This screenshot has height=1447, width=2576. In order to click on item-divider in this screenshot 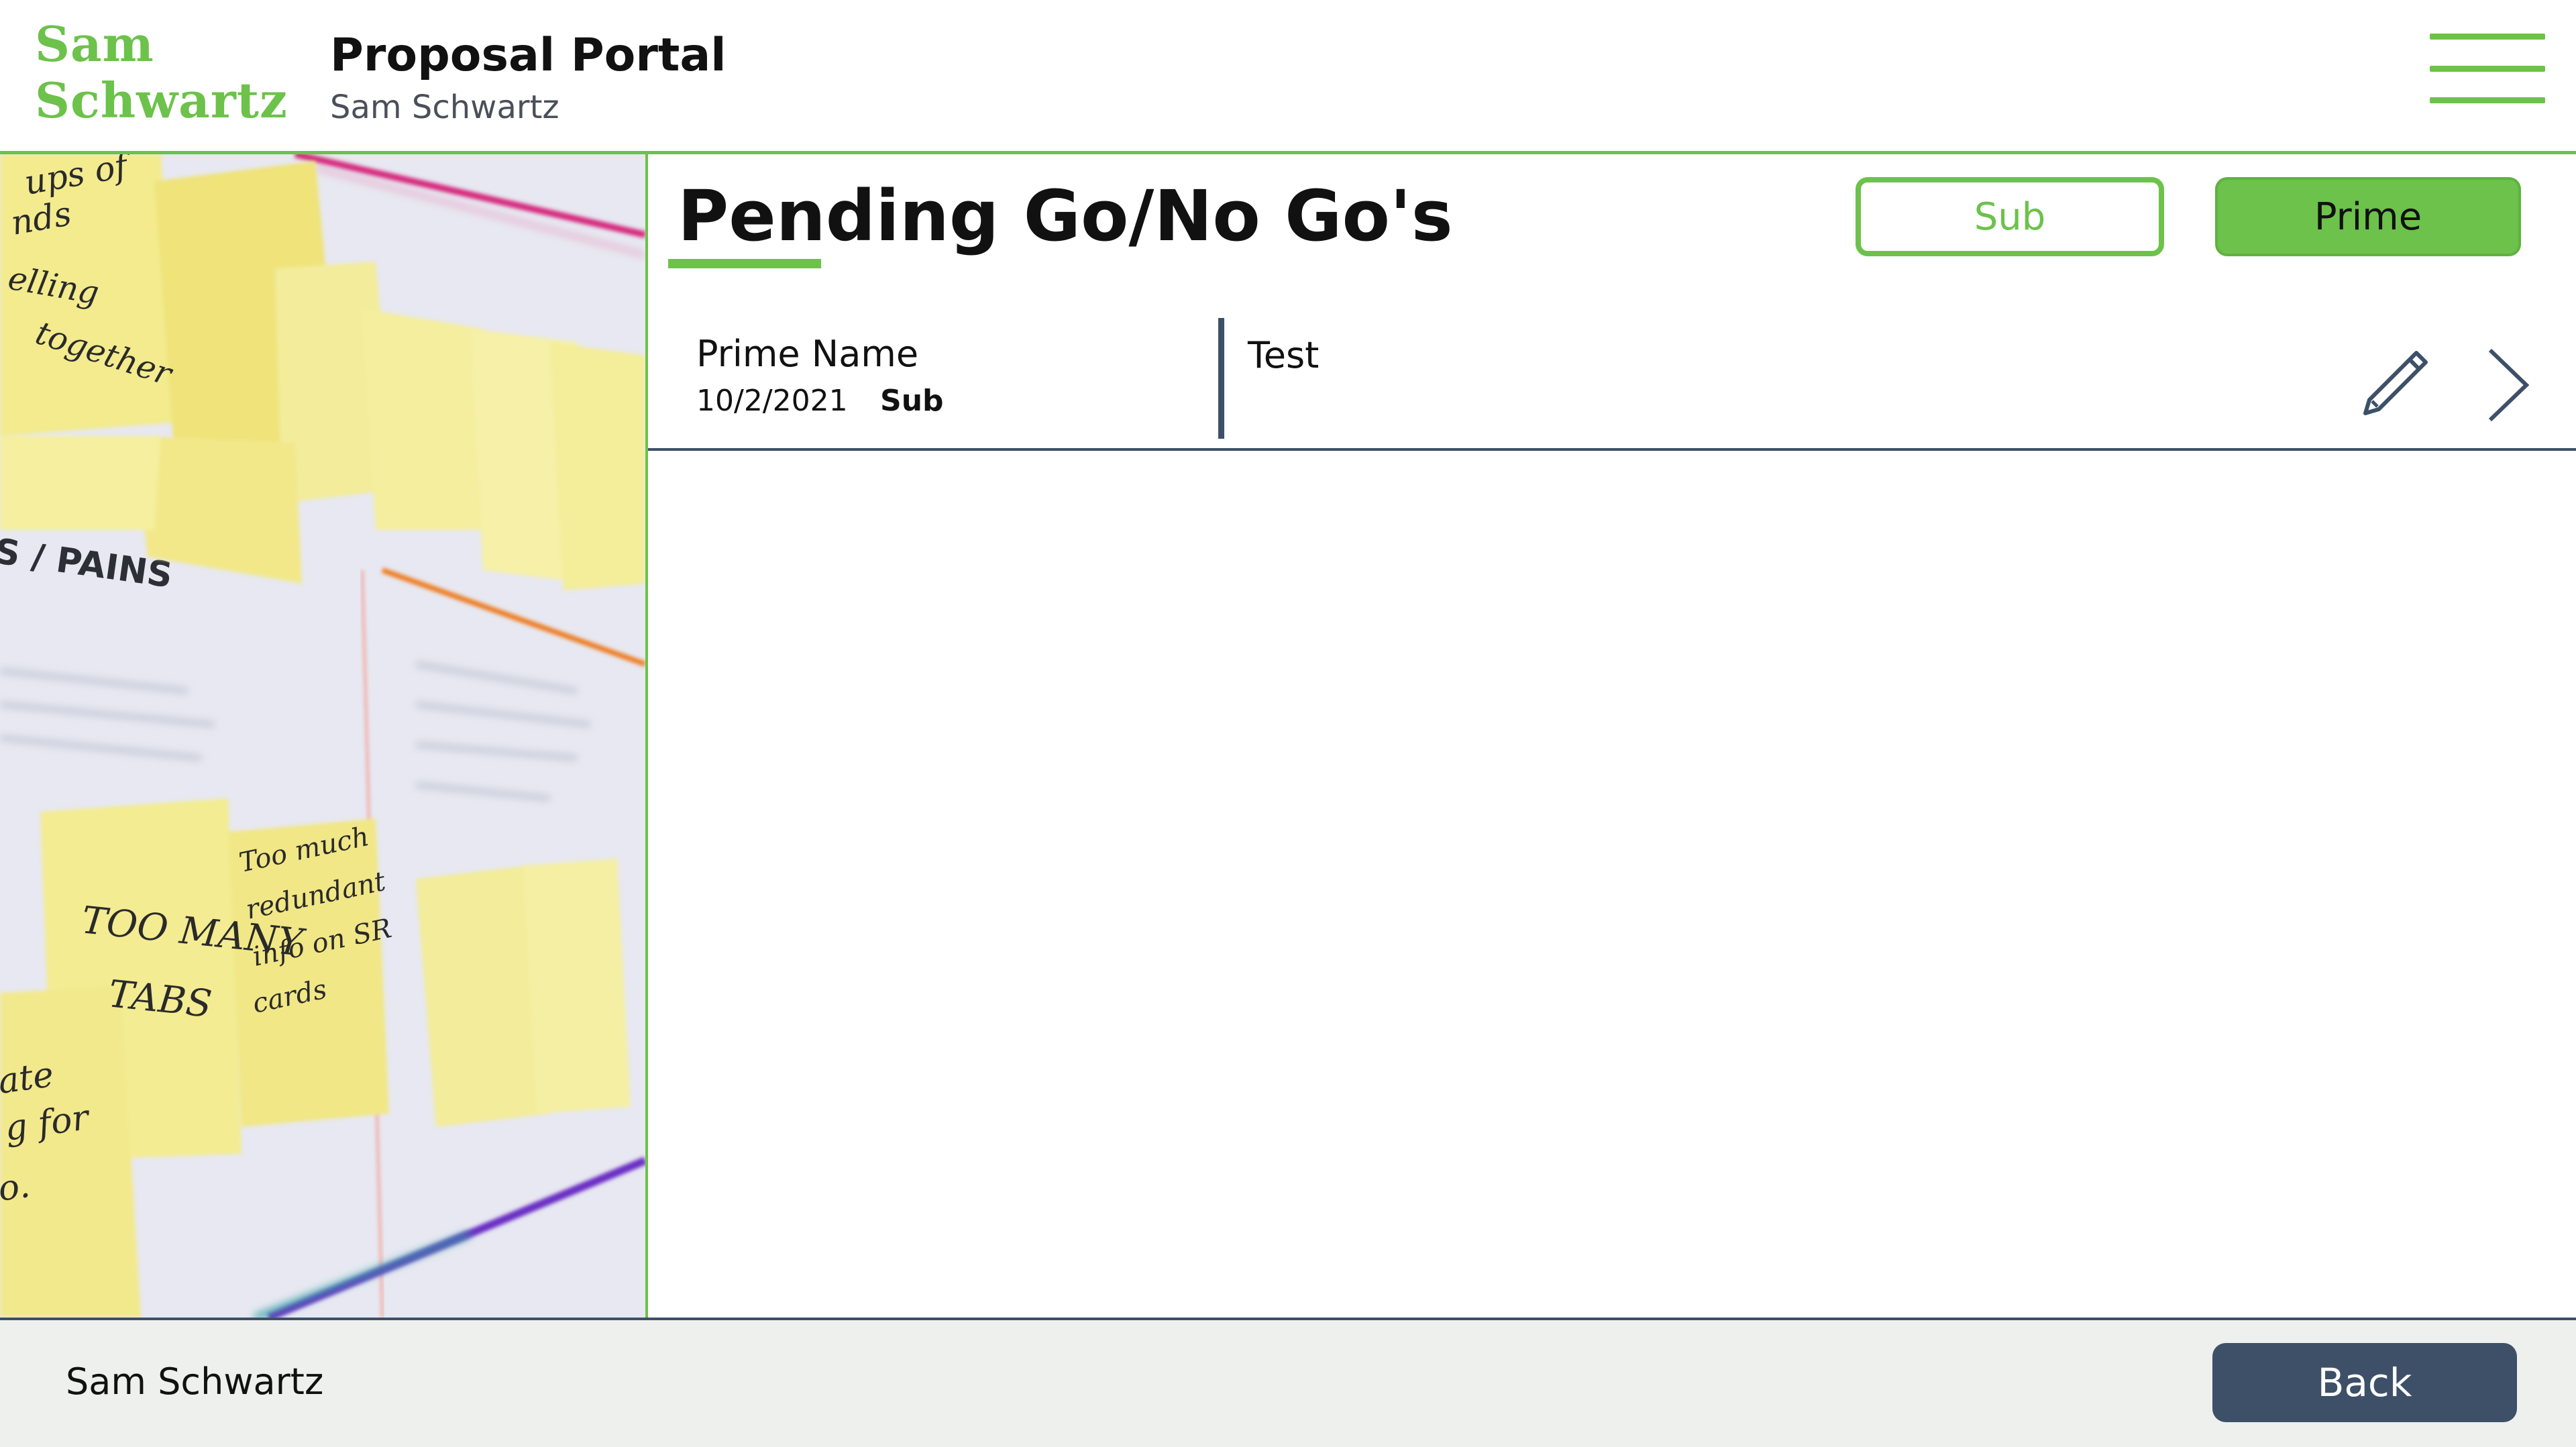, I will do `click(1221, 379)`.